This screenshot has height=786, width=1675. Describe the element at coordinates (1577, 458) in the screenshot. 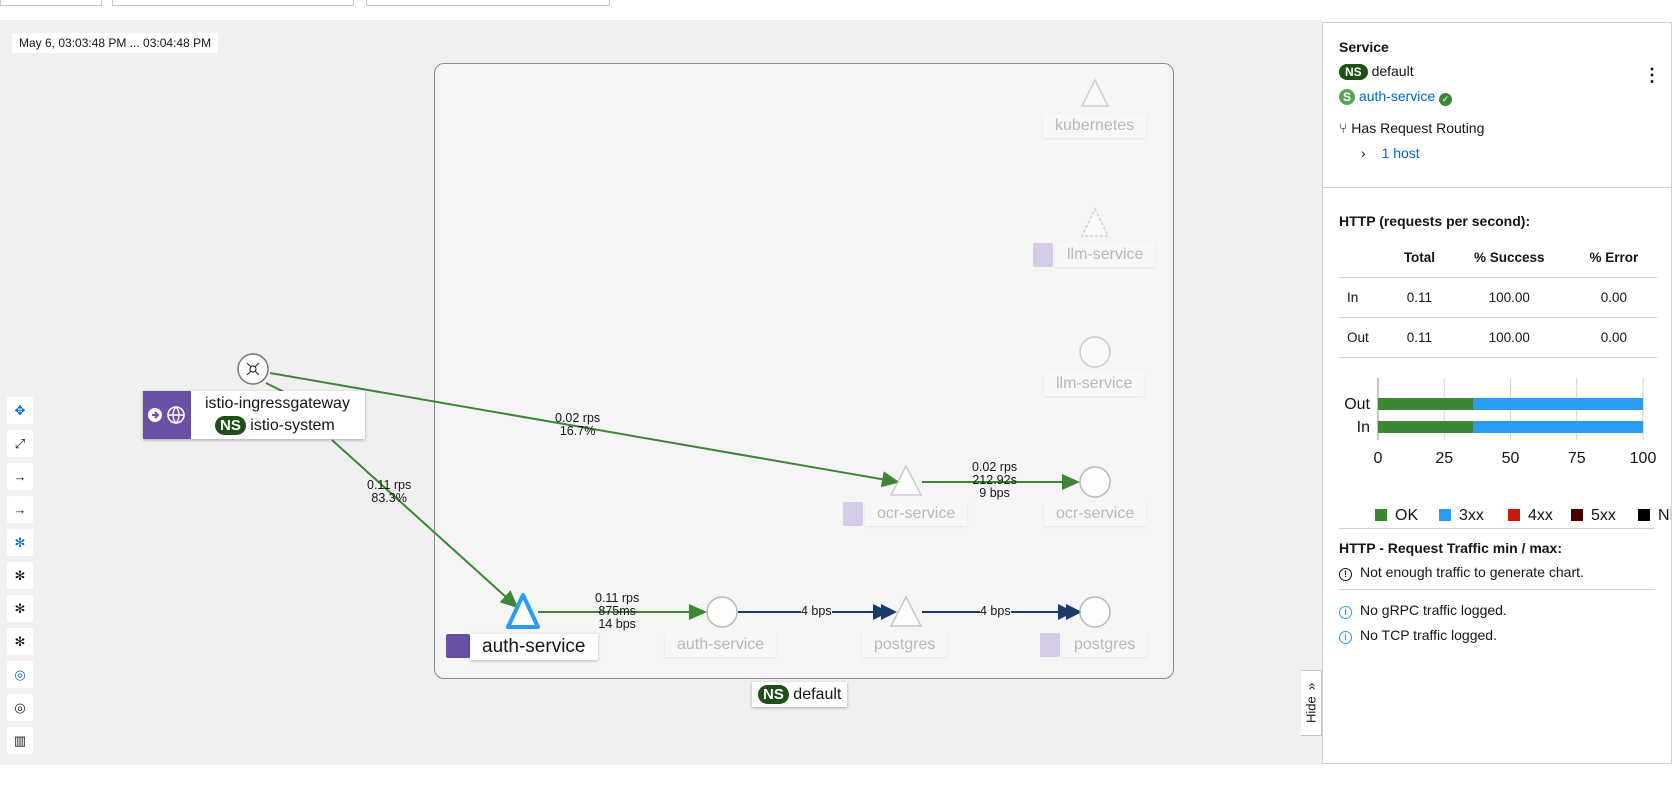

I see `x-tick-label: 75` at that location.